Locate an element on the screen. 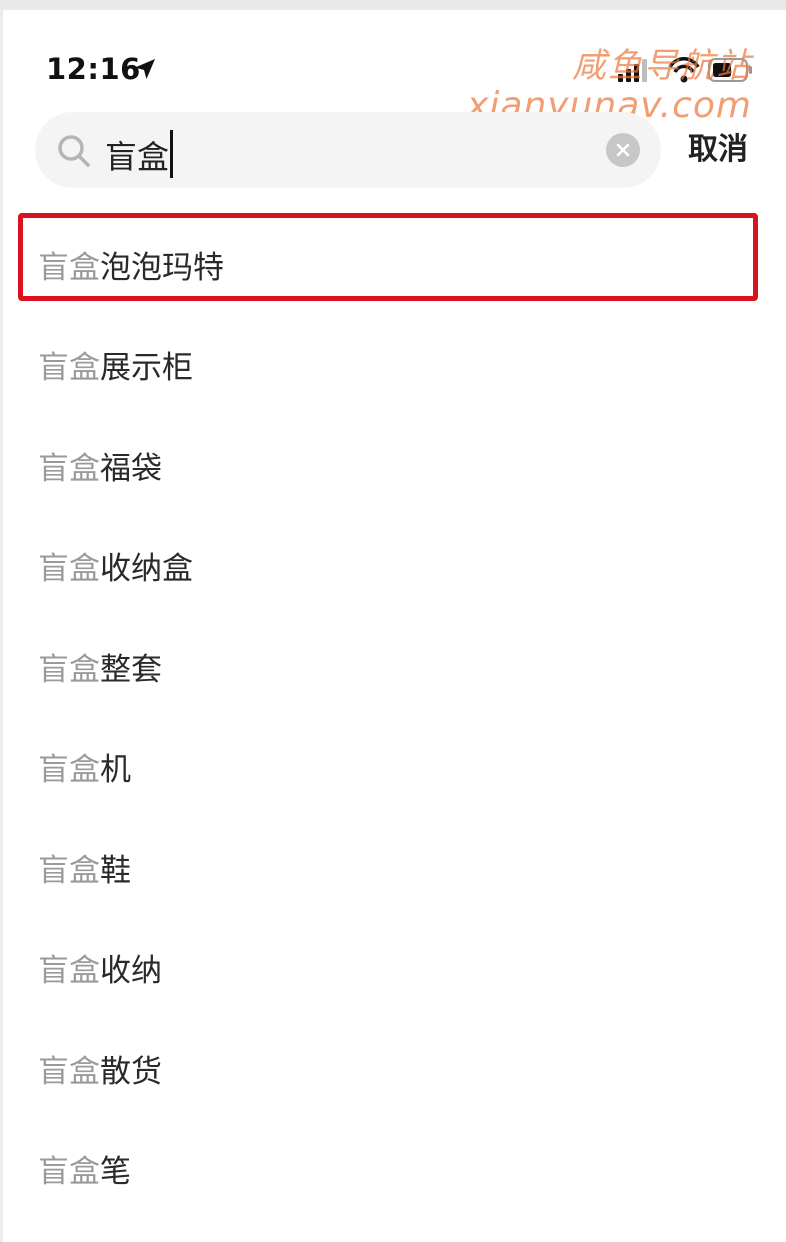  suggestion-completion: 泡泡玛特 is located at coordinates (162, 267).